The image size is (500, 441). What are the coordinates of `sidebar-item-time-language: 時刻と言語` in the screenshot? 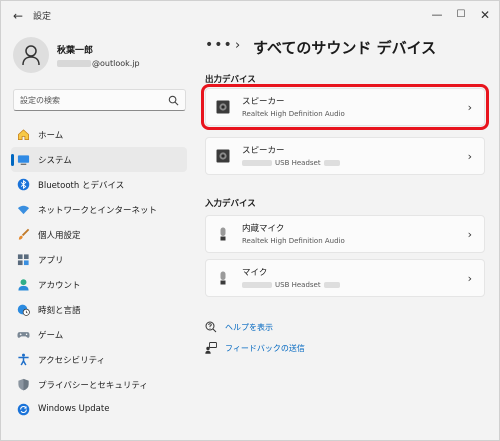 It's located at (99, 309).